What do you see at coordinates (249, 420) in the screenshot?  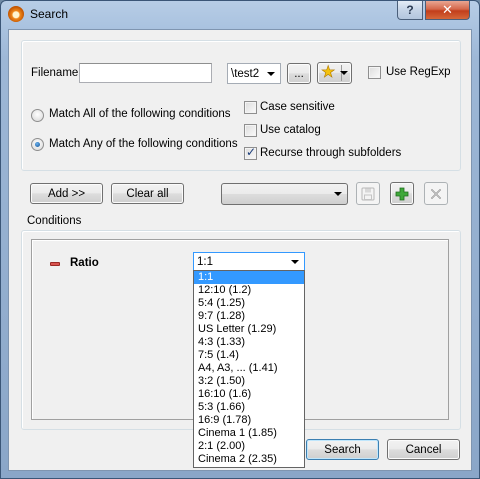 I see `ratio-option: 16:9 (1.78)` at bounding box center [249, 420].